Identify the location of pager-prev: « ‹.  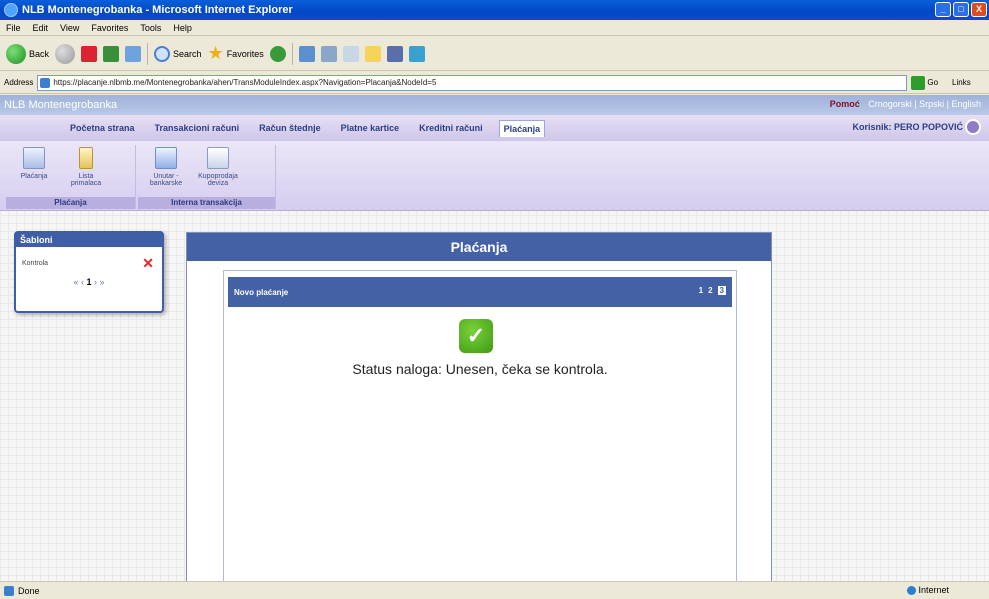
(78, 282).